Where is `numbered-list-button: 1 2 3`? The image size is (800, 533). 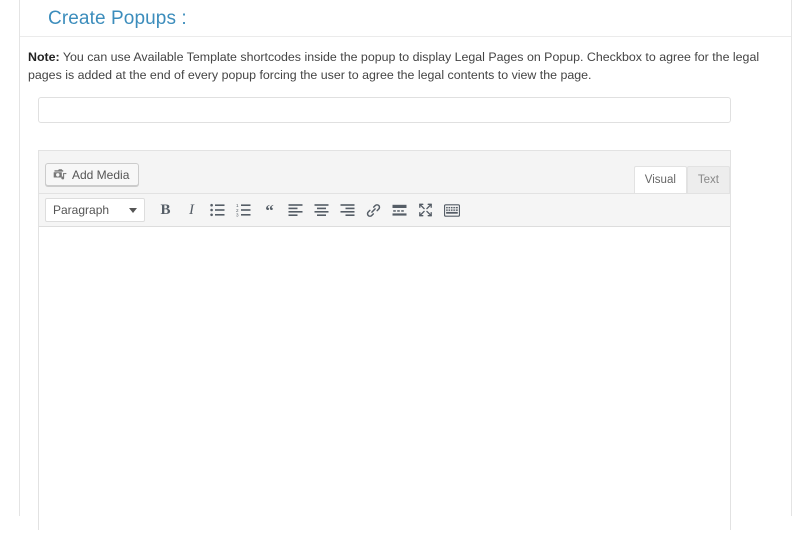
numbered-list-button: 1 2 3 is located at coordinates (243, 210).